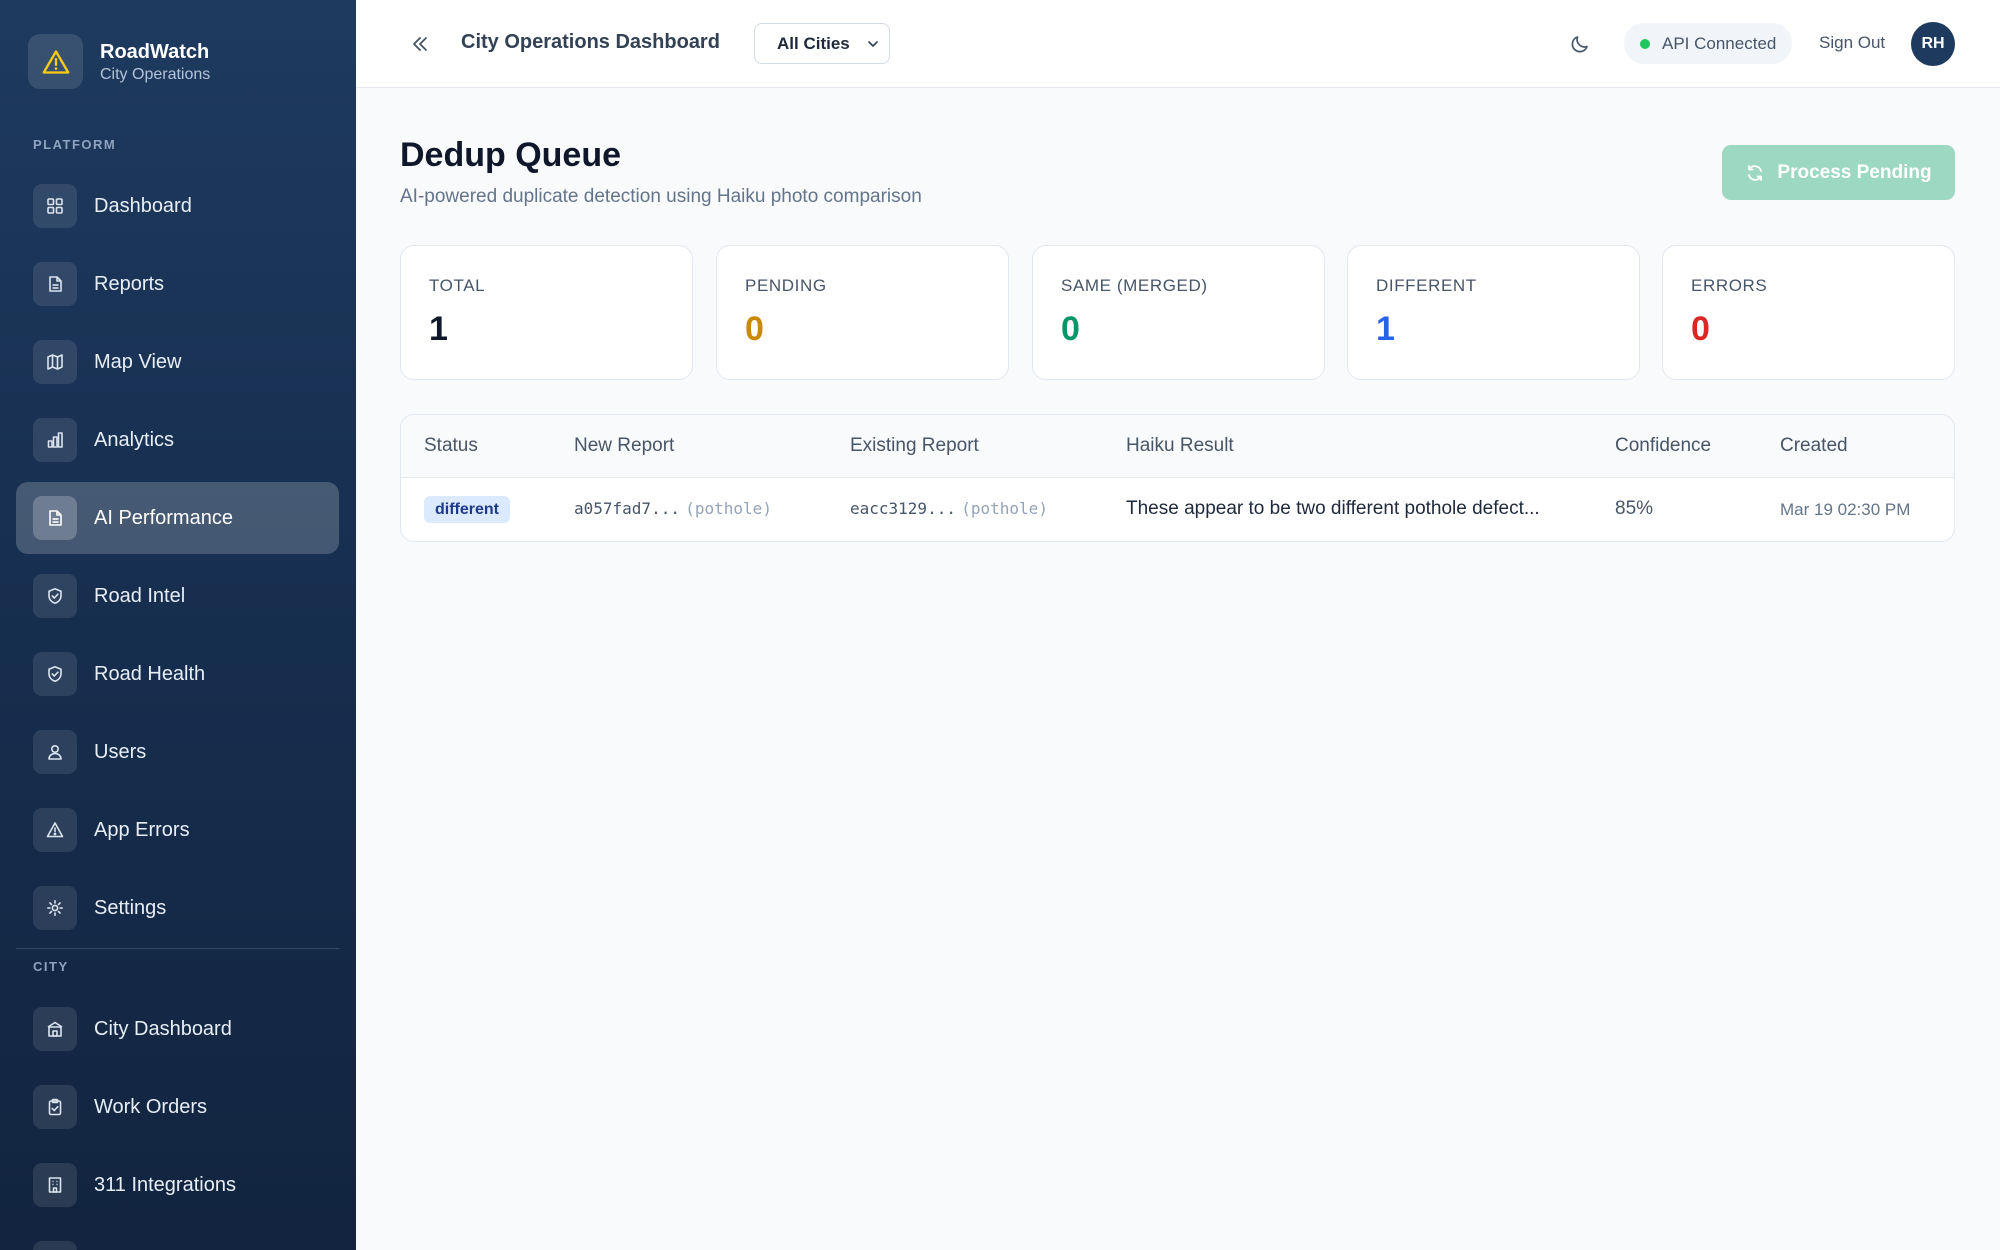 Image resolution: width=2000 pixels, height=1250 pixels. I want to click on stat-label: ERRORS, so click(1729, 285).